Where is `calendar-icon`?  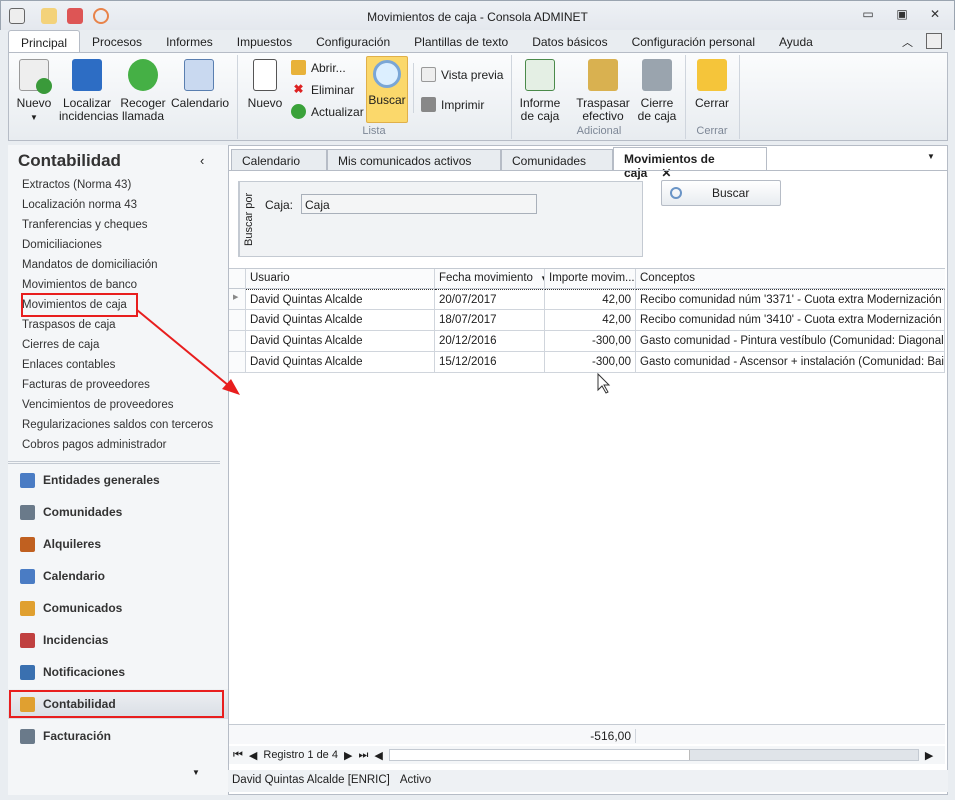 calendar-icon is located at coordinates (199, 75).